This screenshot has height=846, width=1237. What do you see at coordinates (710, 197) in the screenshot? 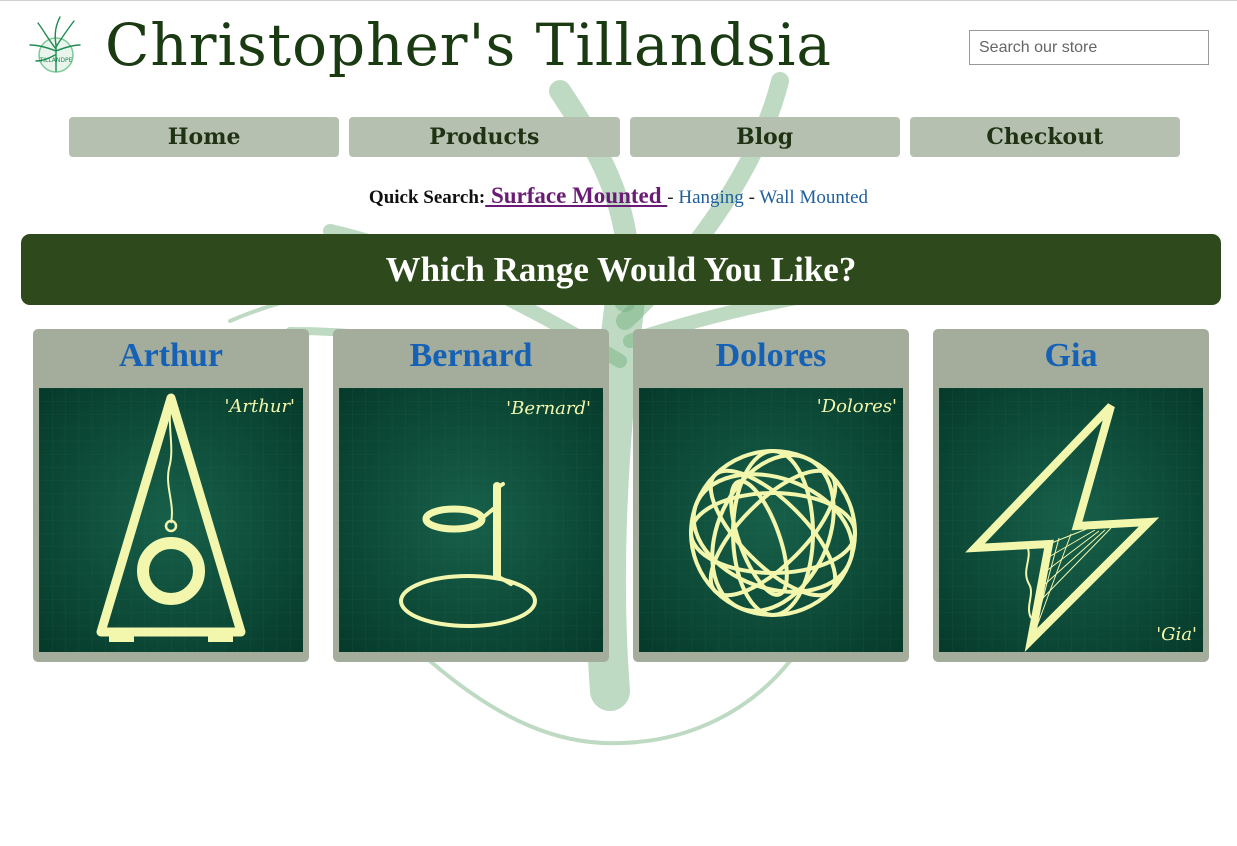
I see `quick-link-hanging: Hanging` at bounding box center [710, 197].